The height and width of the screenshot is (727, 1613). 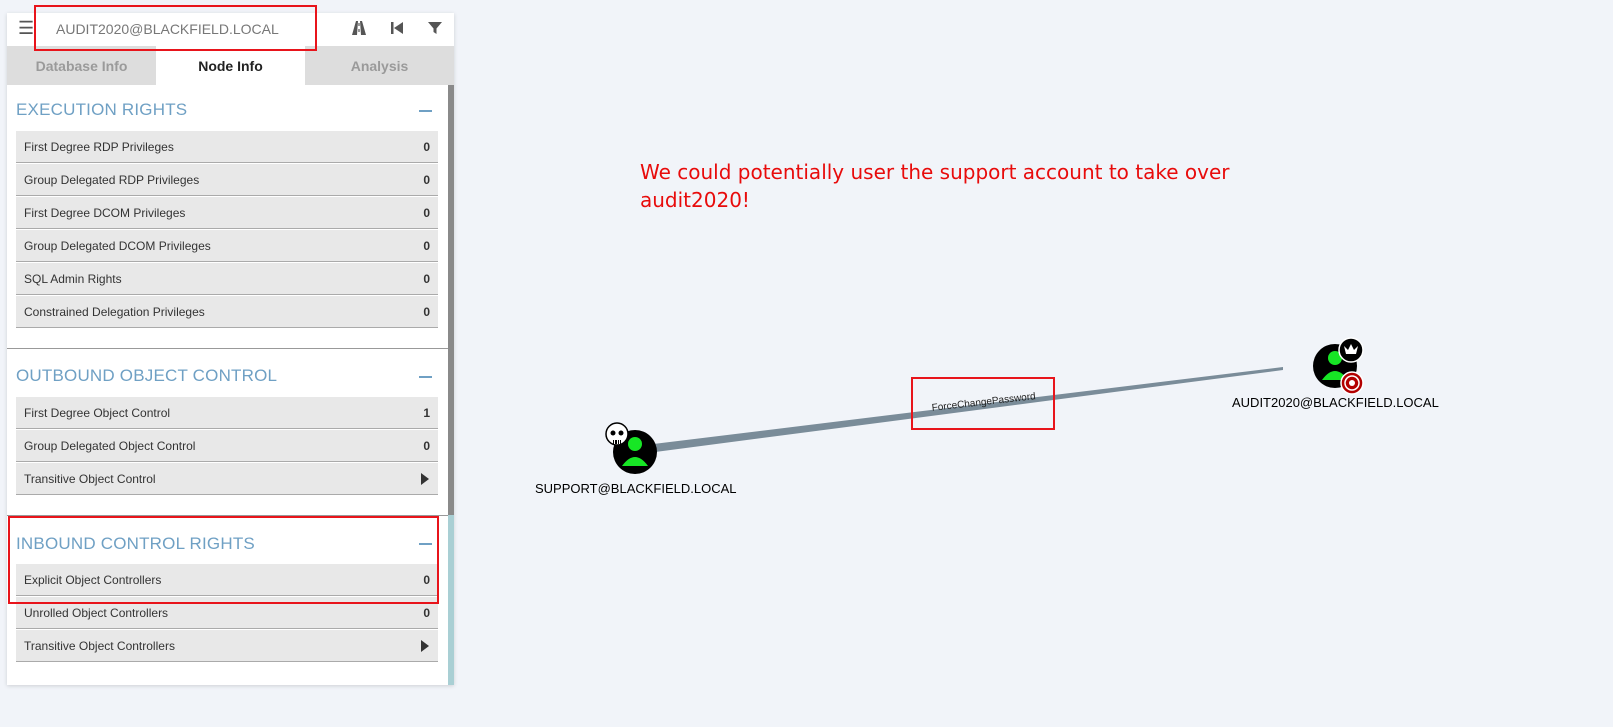 I want to click on node-audit2020, so click(x=1338, y=366).